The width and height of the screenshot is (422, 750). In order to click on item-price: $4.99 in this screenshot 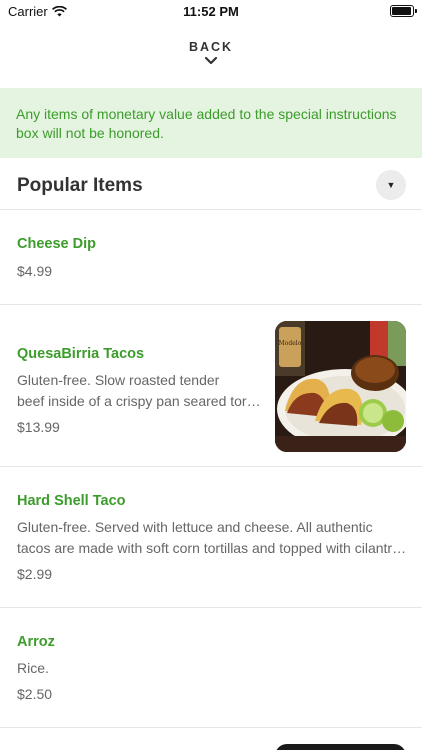, I will do `click(35, 271)`.